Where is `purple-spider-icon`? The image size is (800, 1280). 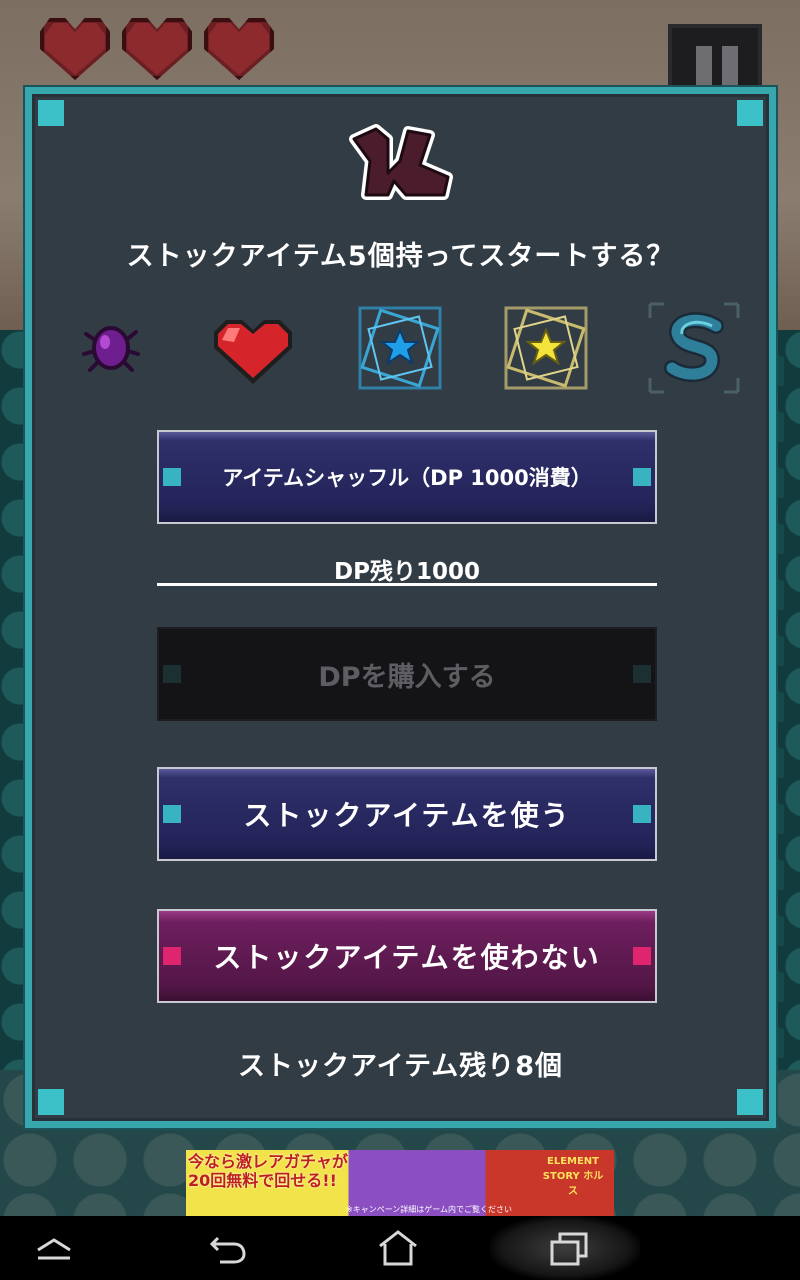 purple-spider-icon is located at coordinates (111, 349).